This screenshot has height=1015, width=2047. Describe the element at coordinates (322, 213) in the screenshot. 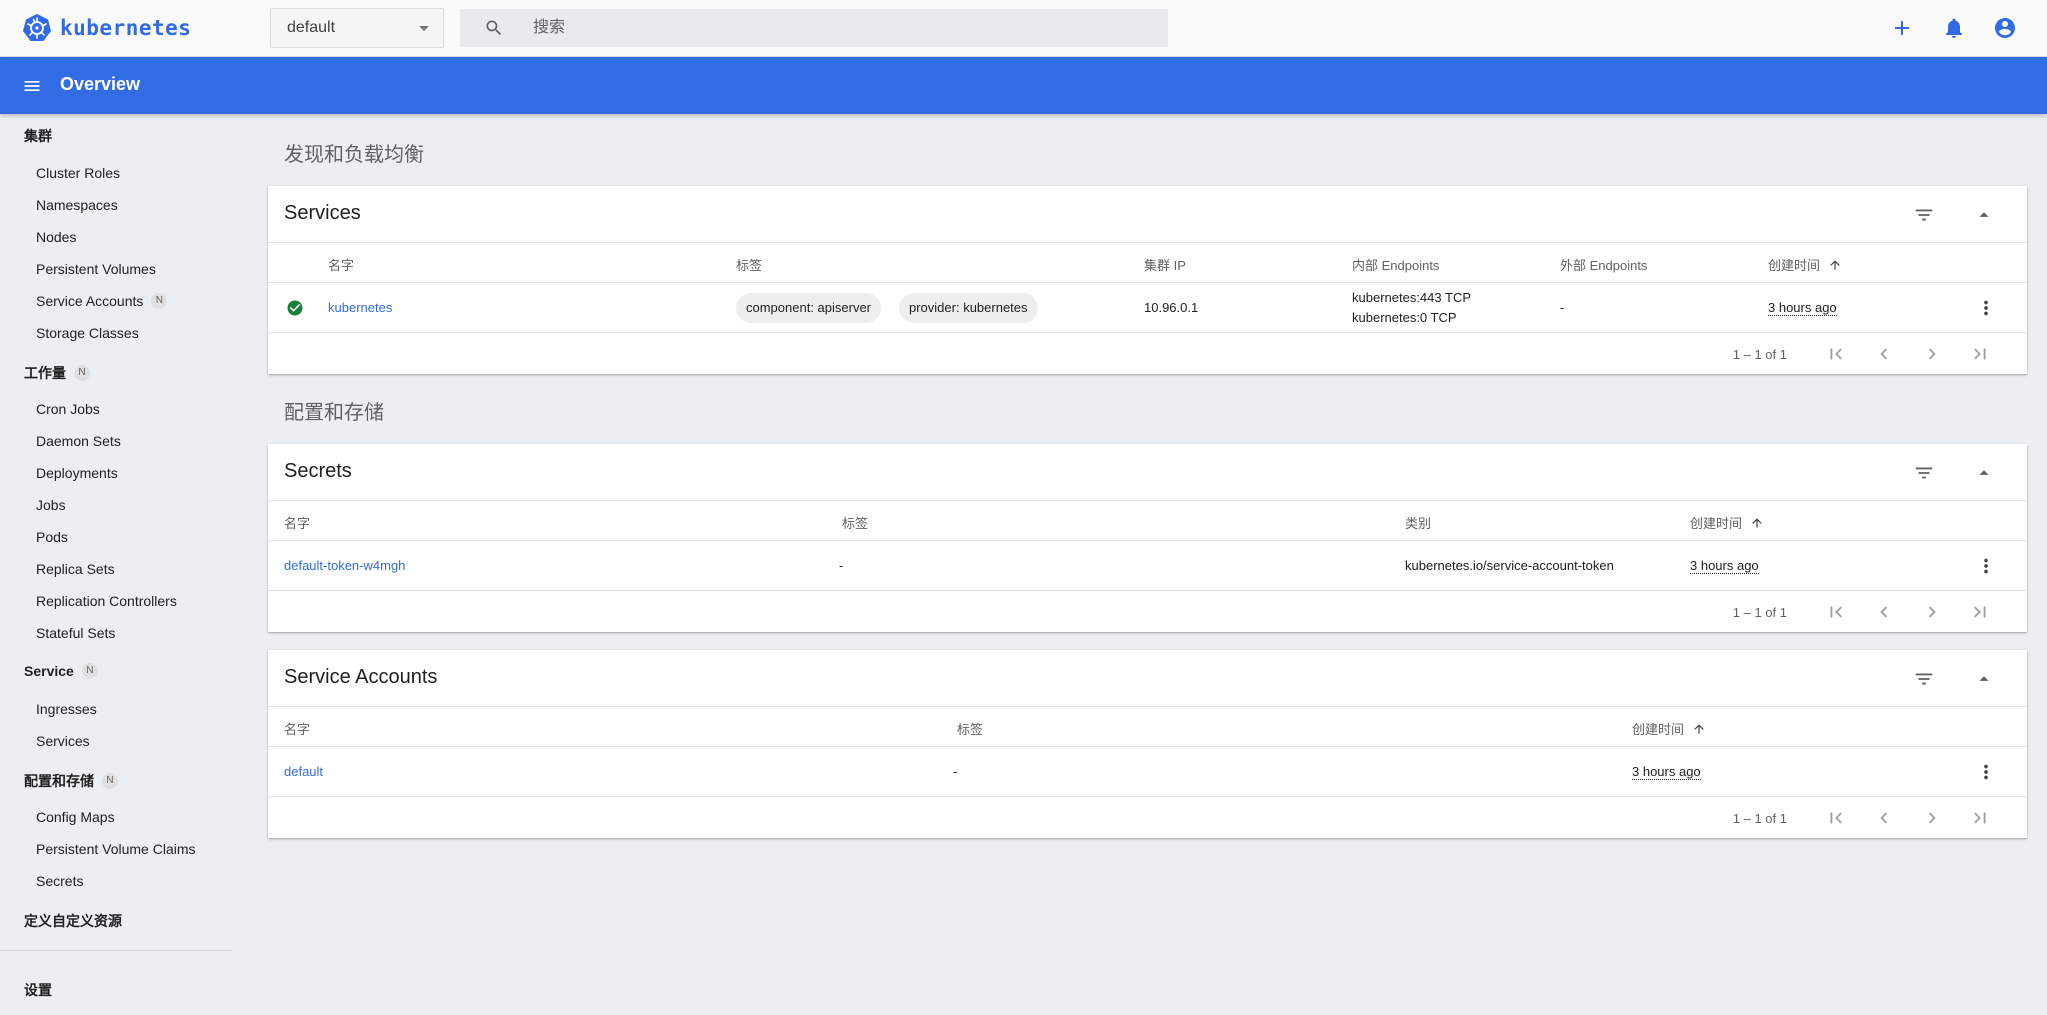

I see `card-title: Services` at that location.